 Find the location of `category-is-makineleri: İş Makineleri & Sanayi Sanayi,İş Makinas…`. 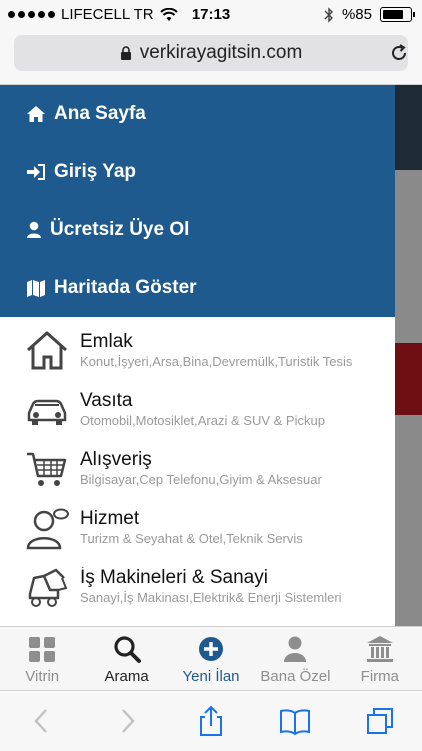

category-is-makineleri: İş Makineleri & Sanayi Sanayi,İş Makinas… is located at coordinates (197, 586).